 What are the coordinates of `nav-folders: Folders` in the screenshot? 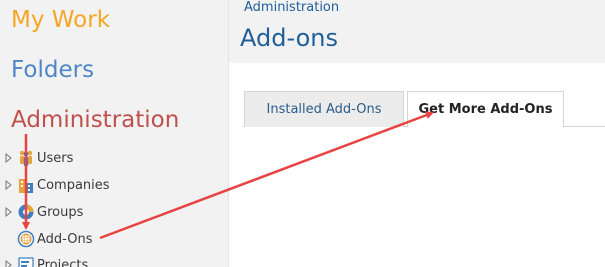 It's located at (52, 70).